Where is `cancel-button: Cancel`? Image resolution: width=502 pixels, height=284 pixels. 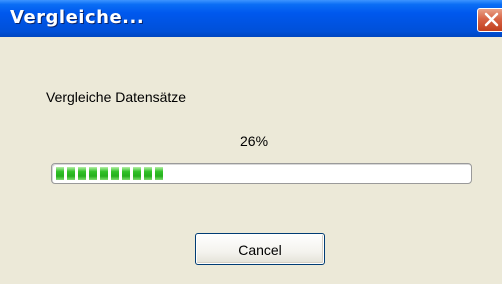 cancel-button: Cancel is located at coordinates (260, 249).